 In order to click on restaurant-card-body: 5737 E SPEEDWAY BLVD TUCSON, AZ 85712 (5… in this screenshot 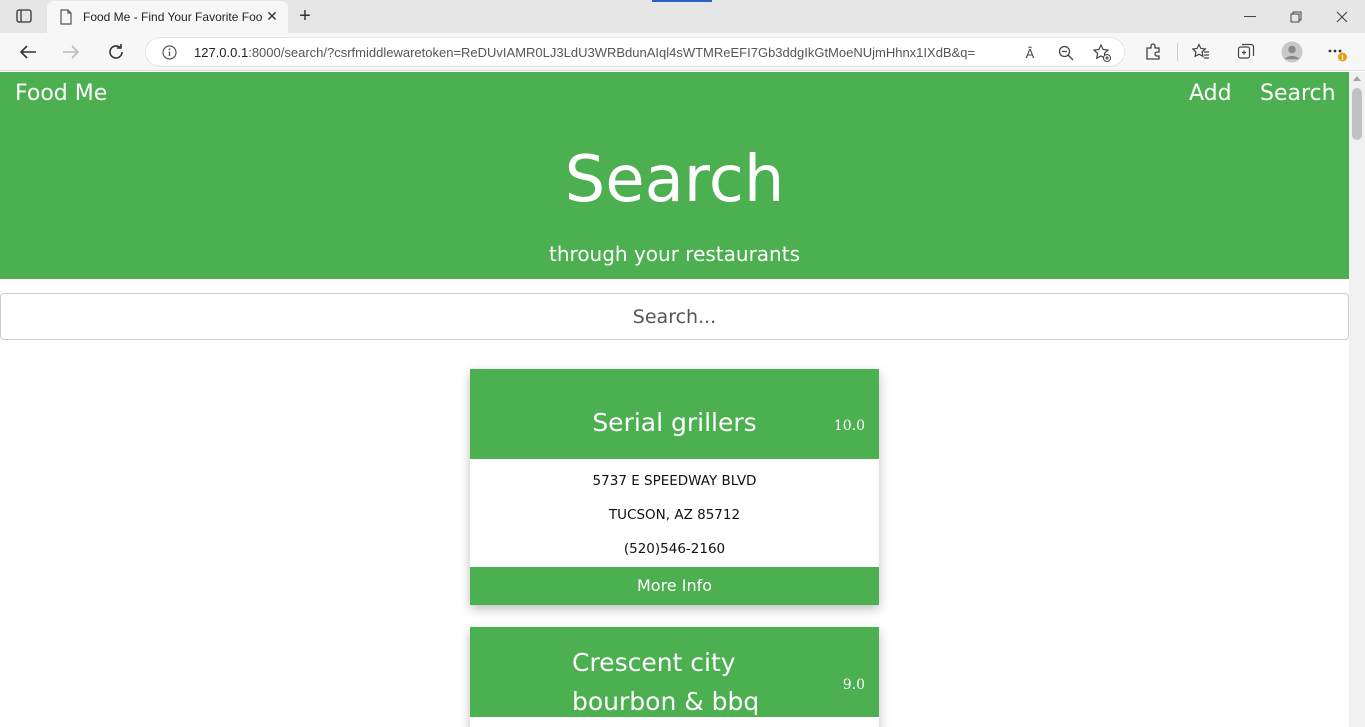, I will do `click(674, 513)`.